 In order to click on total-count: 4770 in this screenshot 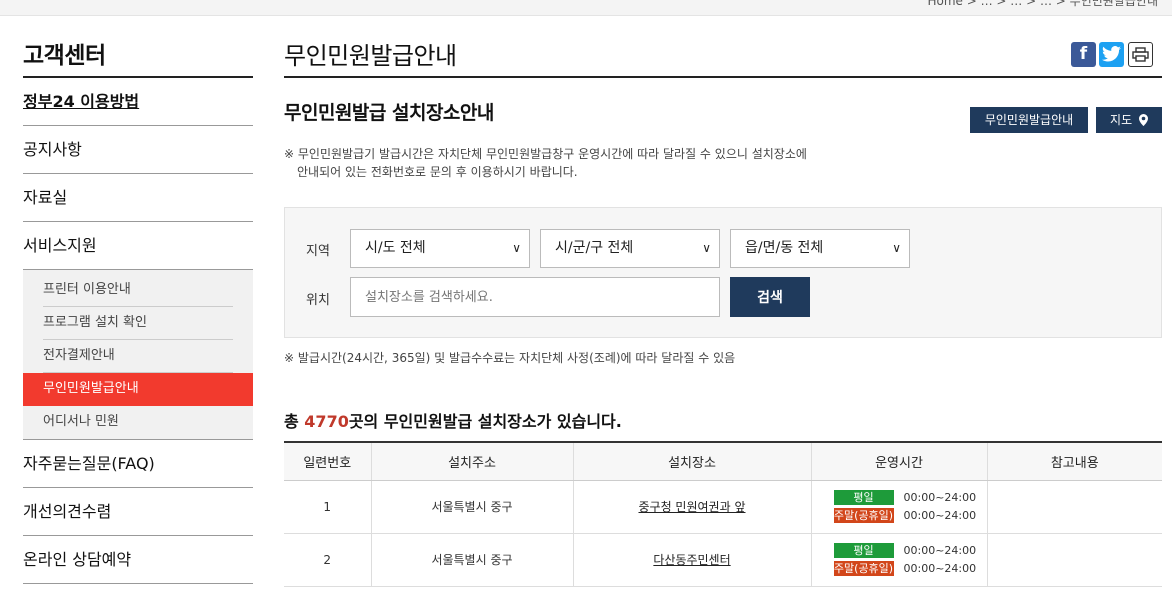, I will do `click(326, 421)`.